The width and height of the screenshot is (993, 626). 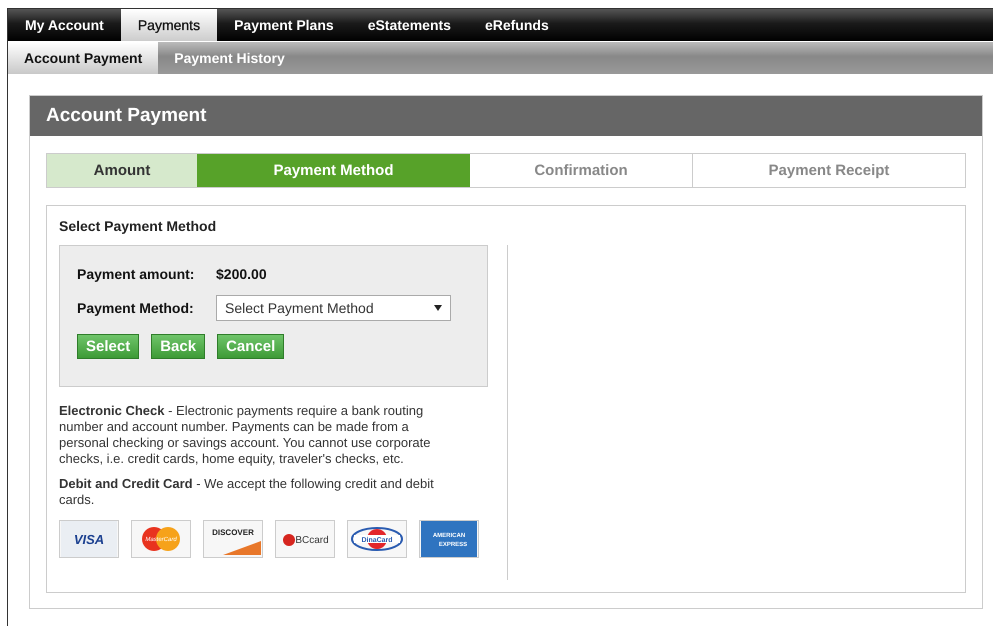 I want to click on description-text: Electronic Check - Electronic payments require a bank routing number and account number. Payments can be made from a personal checking or savings account. You cannot use corporate checks, i.e. credit cards, home equity, traveler's checks, etc., so click(x=245, y=435).